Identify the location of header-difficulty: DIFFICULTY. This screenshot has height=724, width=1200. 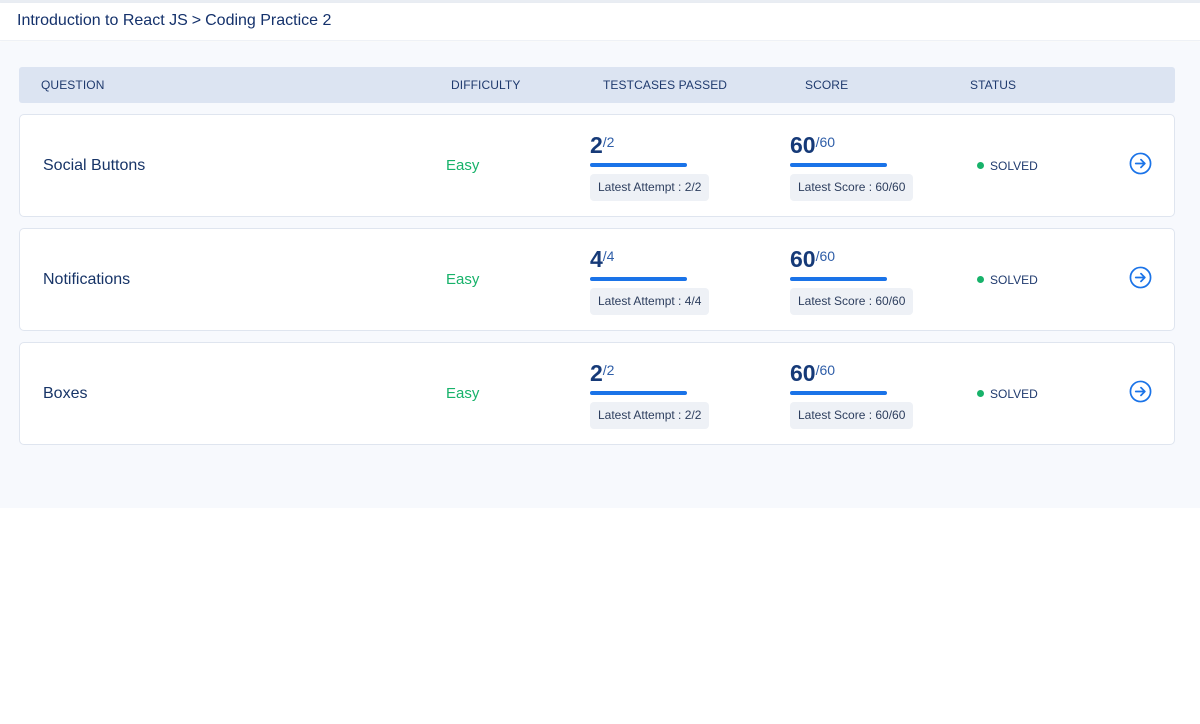
(486, 85).